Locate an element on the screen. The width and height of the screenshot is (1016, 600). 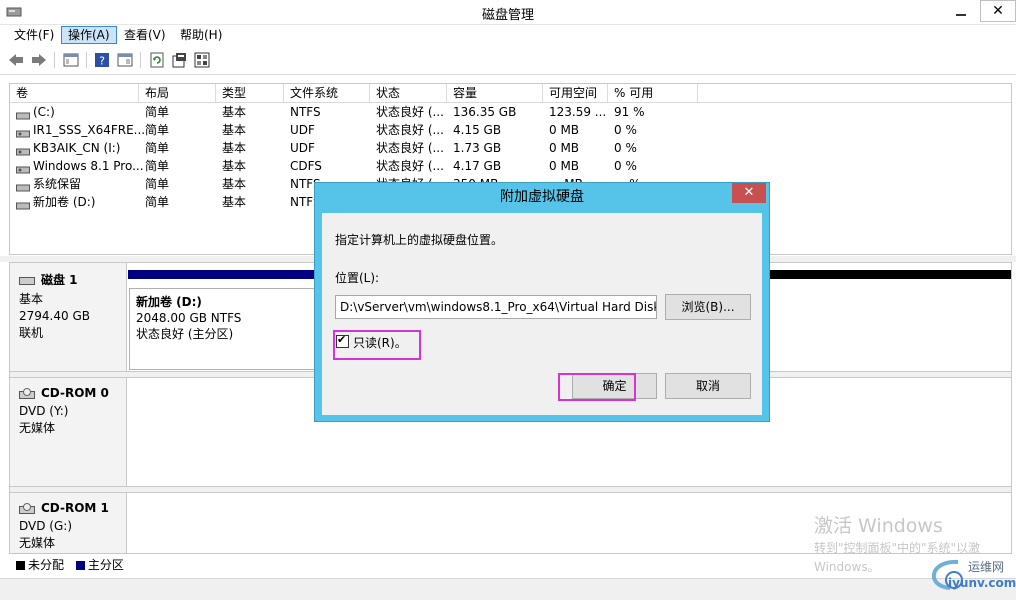
column-header-status: 状态 is located at coordinates (408, 93).